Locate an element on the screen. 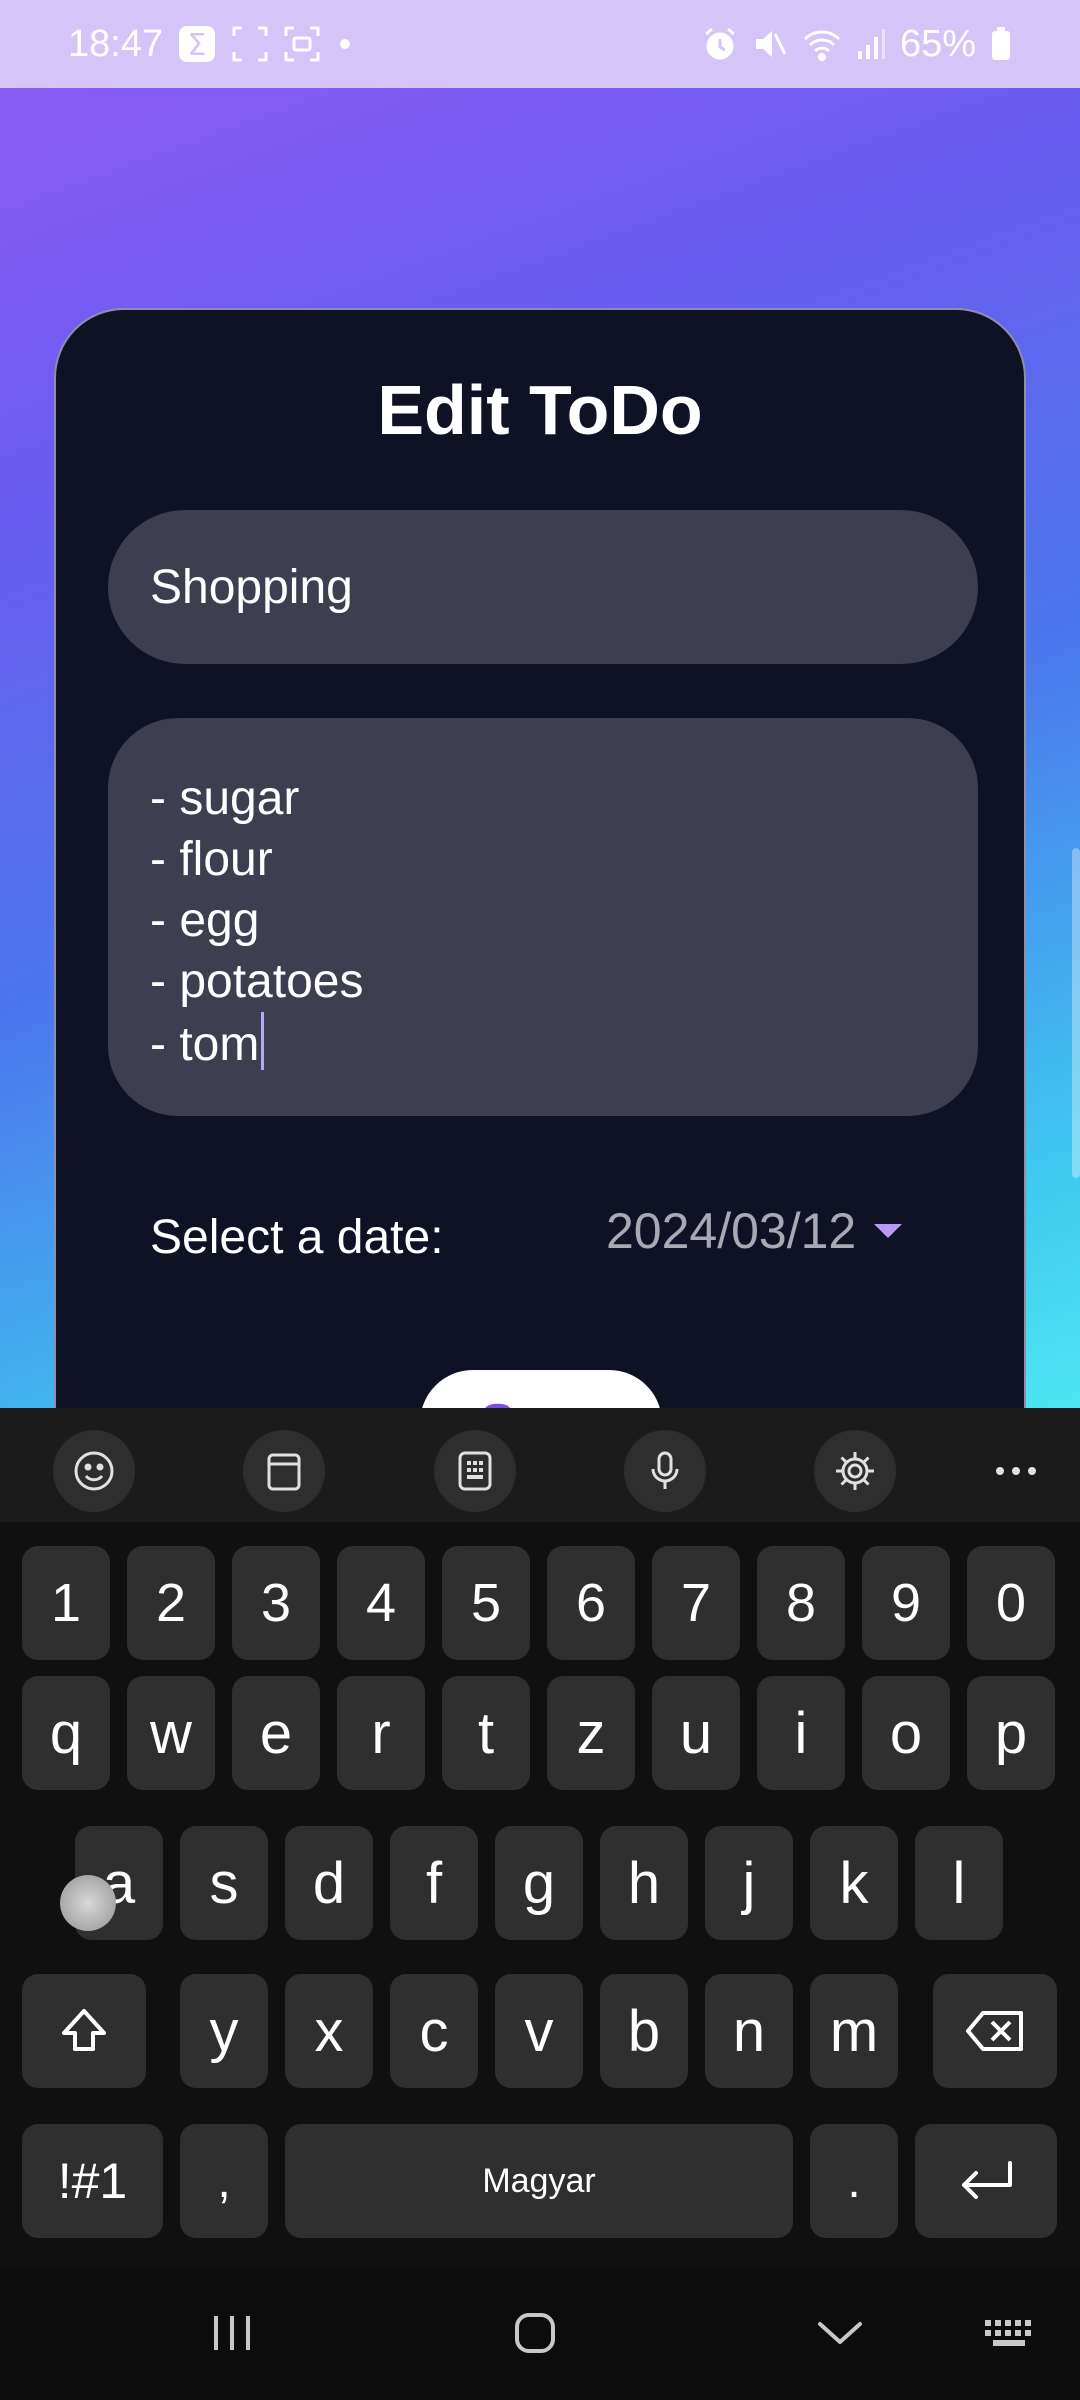  date-dropdown: 2024/03/12 is located at coordinates (754, 1231).